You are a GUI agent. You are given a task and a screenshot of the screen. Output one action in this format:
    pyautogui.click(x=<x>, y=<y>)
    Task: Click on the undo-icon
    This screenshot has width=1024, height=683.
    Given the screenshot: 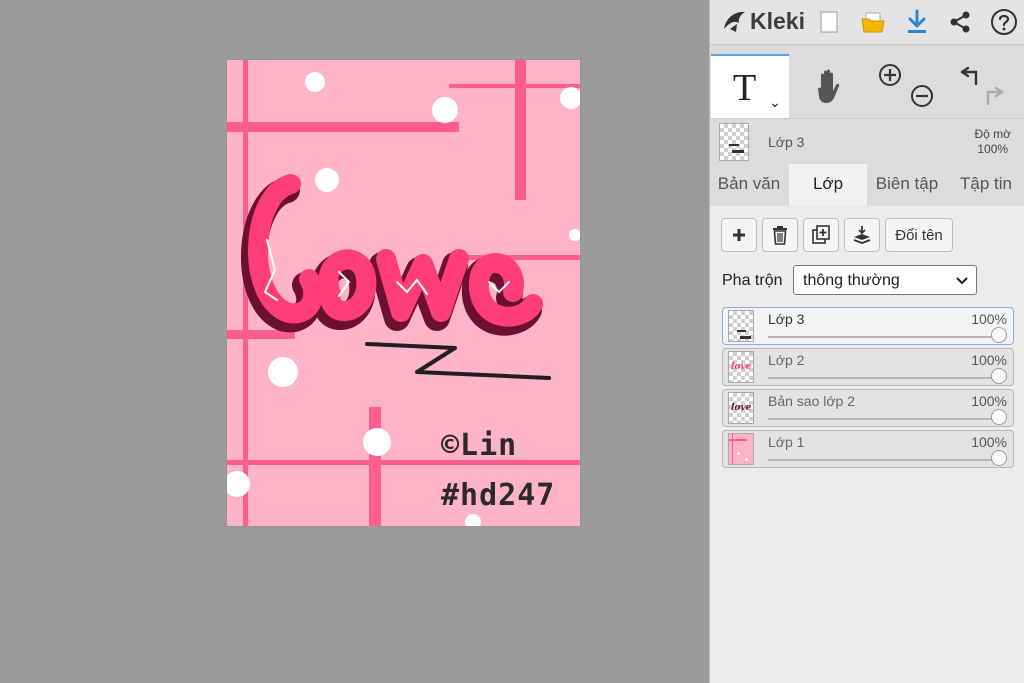 What is the action you would take?
    pyautogui.click(x=969, y=76)
    